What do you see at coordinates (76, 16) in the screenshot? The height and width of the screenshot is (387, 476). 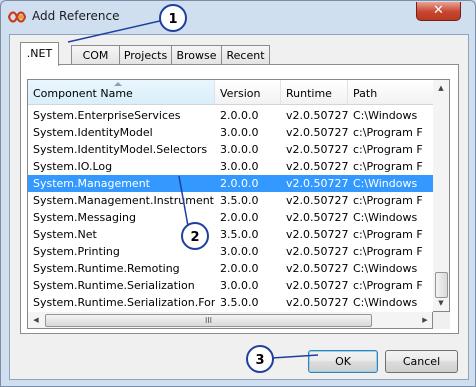 I see `window-title: Add Reference` at bounding box center [76, 16].